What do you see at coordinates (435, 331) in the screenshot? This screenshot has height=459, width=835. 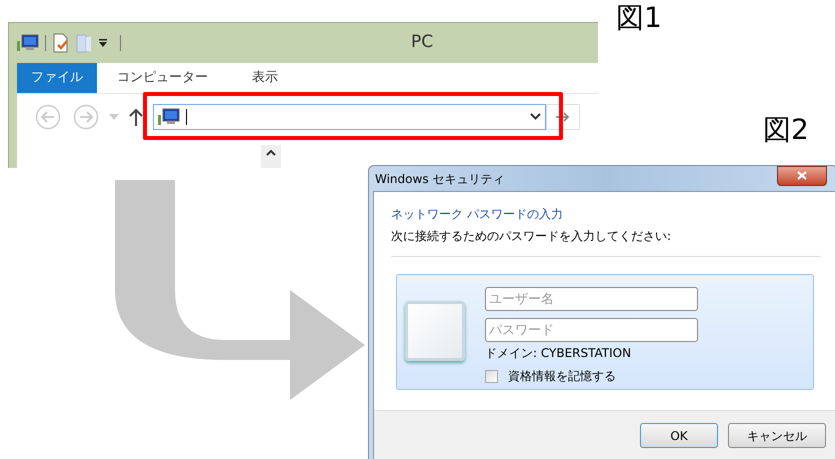 I see `user-tile` at bounding box center [435, 331].